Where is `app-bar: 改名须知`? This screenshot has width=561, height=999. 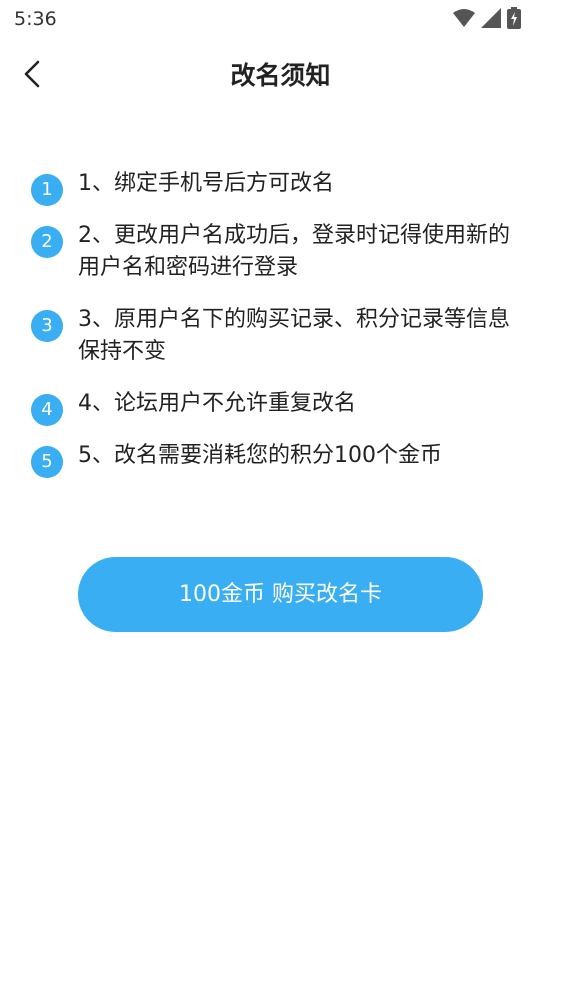 app-bar: 改名须知 is located at coordinates (280, 74).